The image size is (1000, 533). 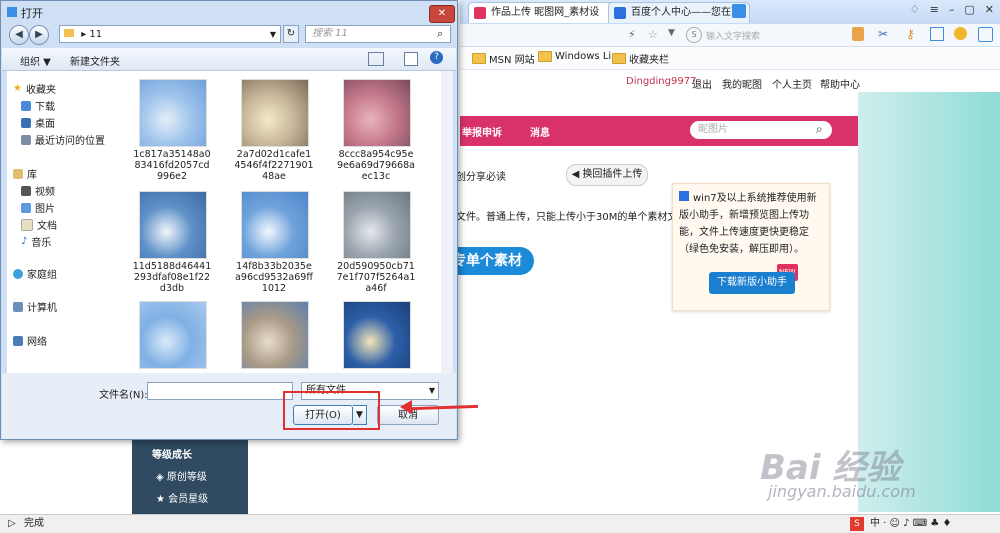 What do you see at coordinates (915, 9) in the screenshot?
I see `shirt-icon: ♢` at bounding box center [915, 9].